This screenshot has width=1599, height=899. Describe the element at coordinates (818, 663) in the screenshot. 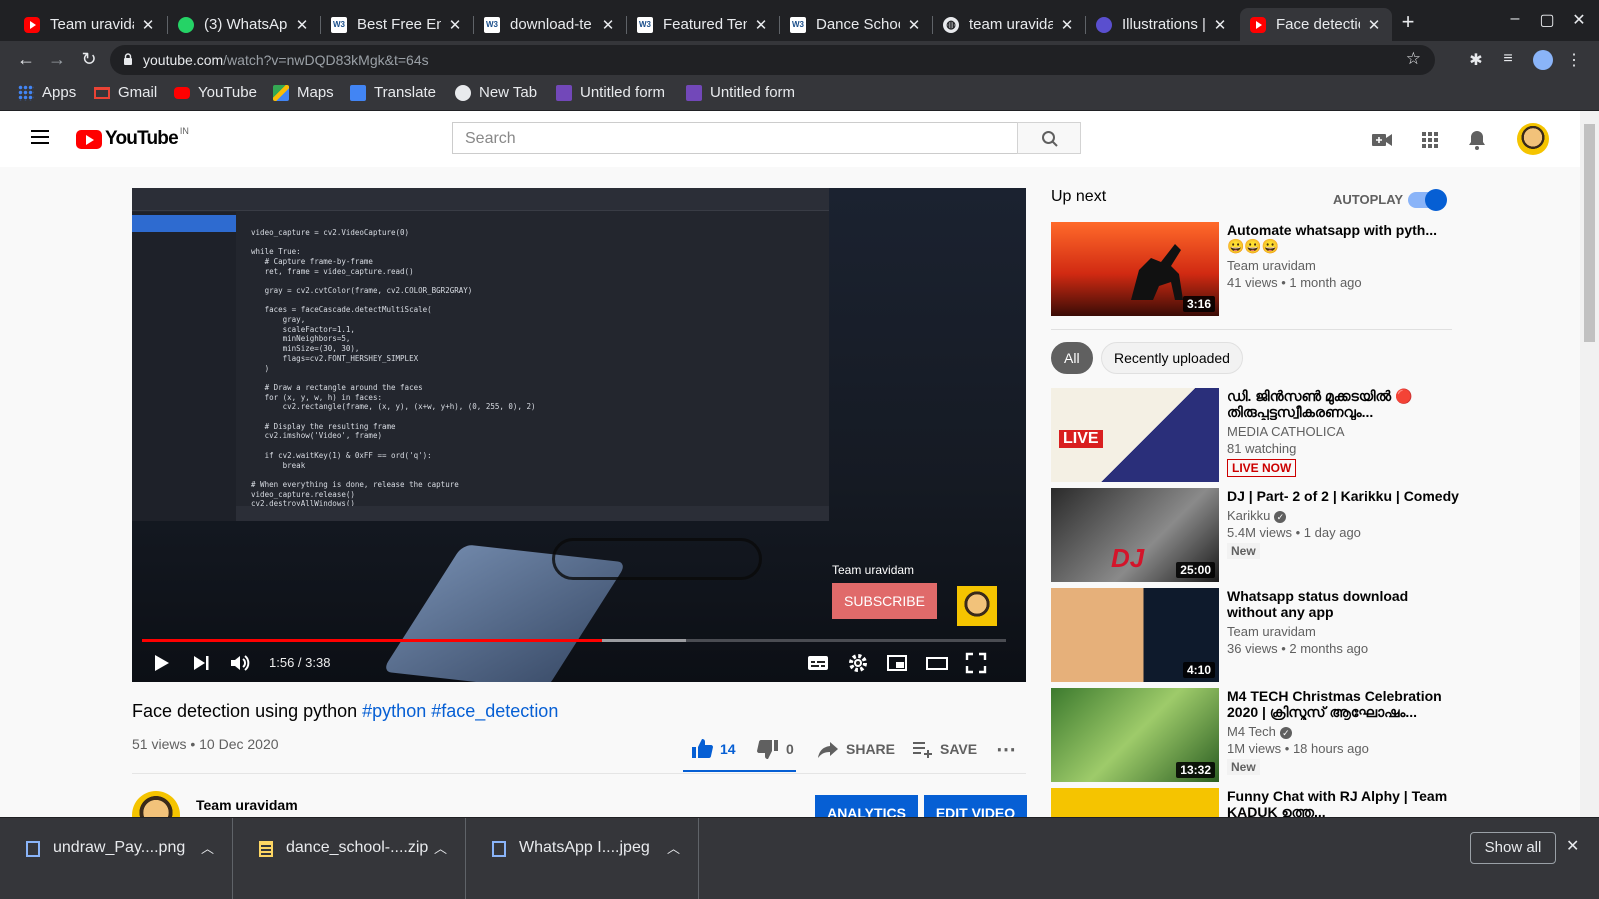

I see `subtitles-icon` at that location.